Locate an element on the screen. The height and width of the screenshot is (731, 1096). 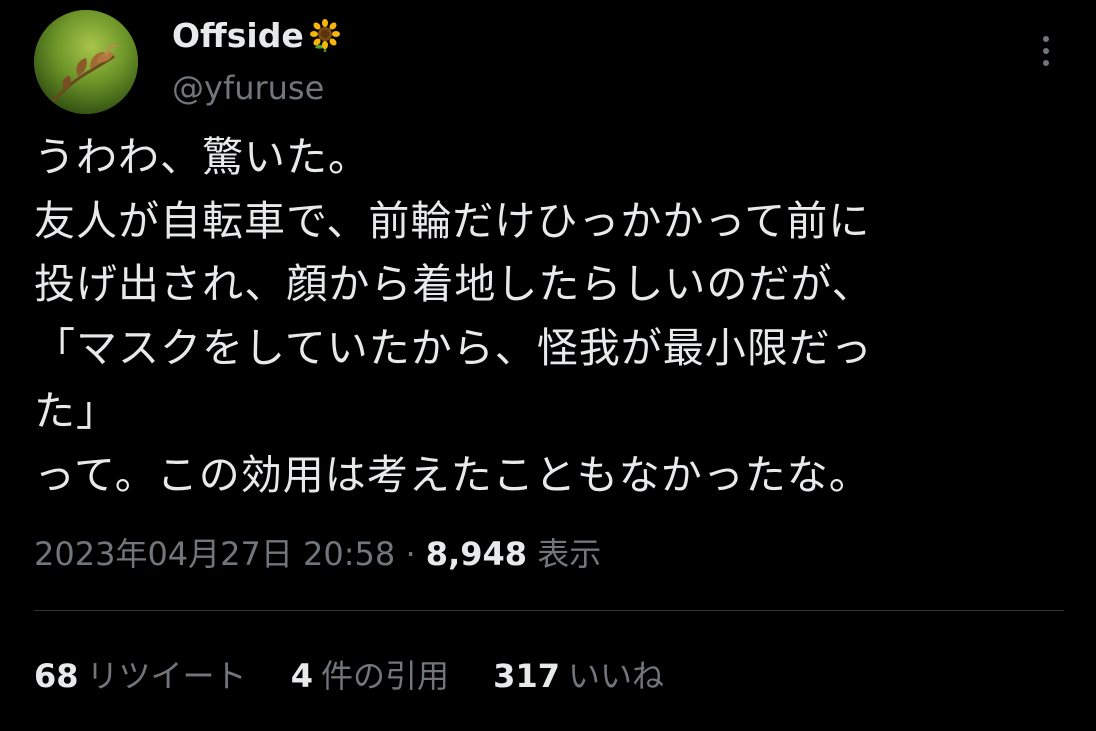
tweet-text-line: た」 is located at coordinates (76, 411).